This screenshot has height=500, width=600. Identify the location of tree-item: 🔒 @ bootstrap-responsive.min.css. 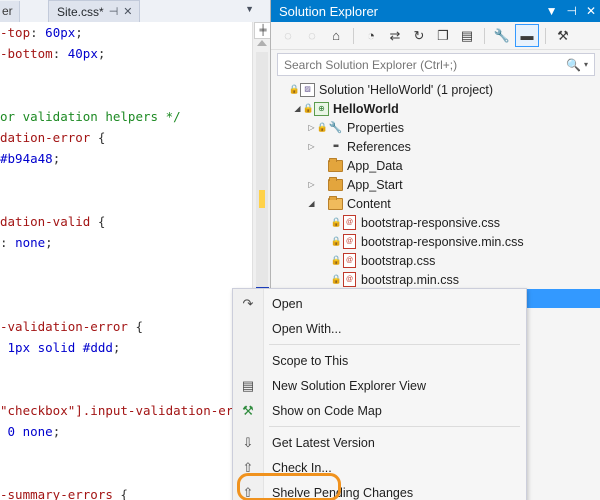
(435, 241).